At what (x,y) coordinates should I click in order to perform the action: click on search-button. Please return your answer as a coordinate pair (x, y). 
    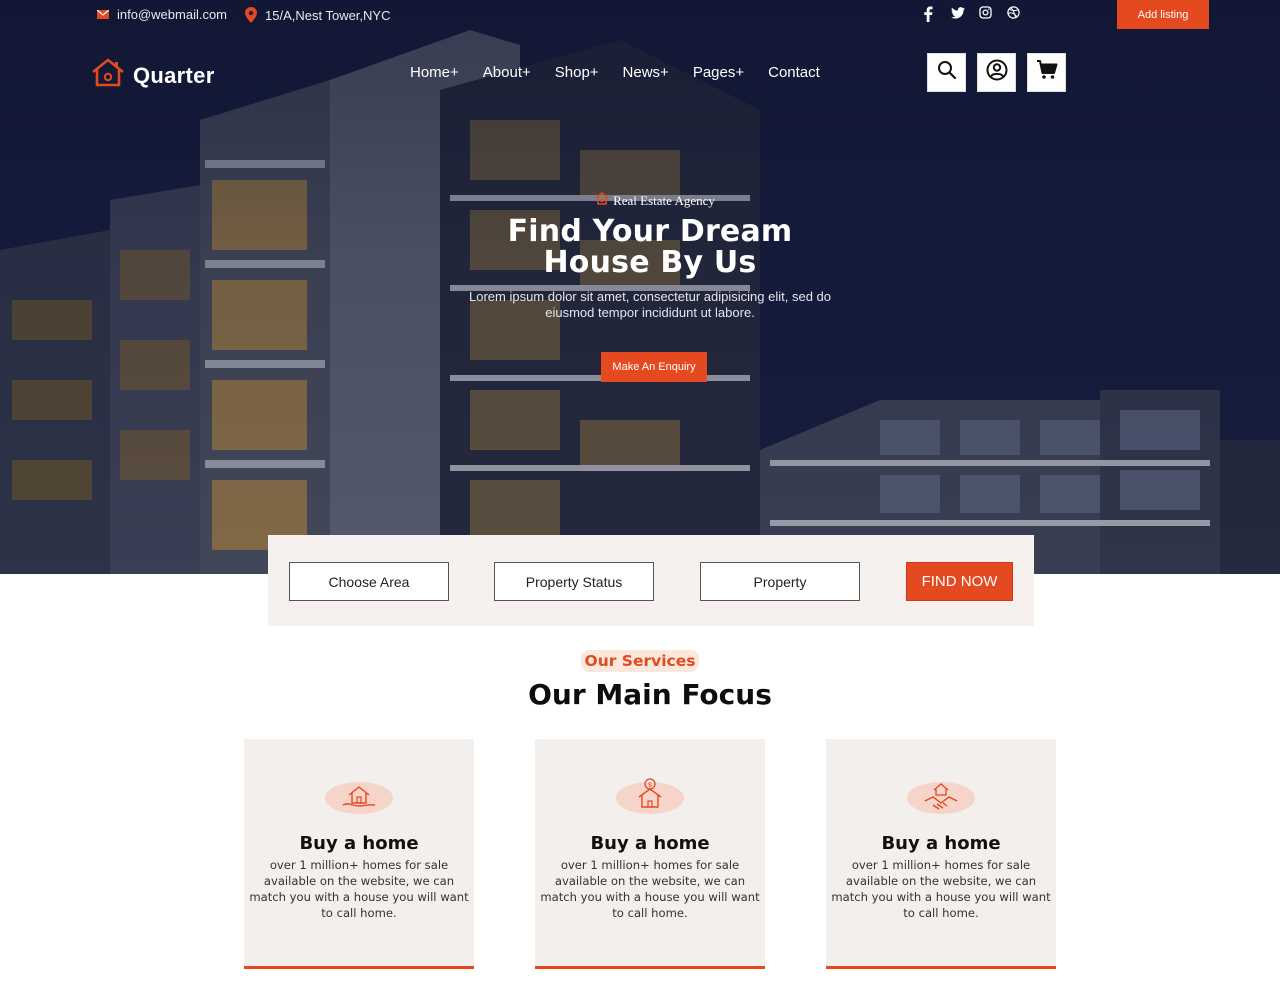
    Looking at the image, I should click on (946, 72).